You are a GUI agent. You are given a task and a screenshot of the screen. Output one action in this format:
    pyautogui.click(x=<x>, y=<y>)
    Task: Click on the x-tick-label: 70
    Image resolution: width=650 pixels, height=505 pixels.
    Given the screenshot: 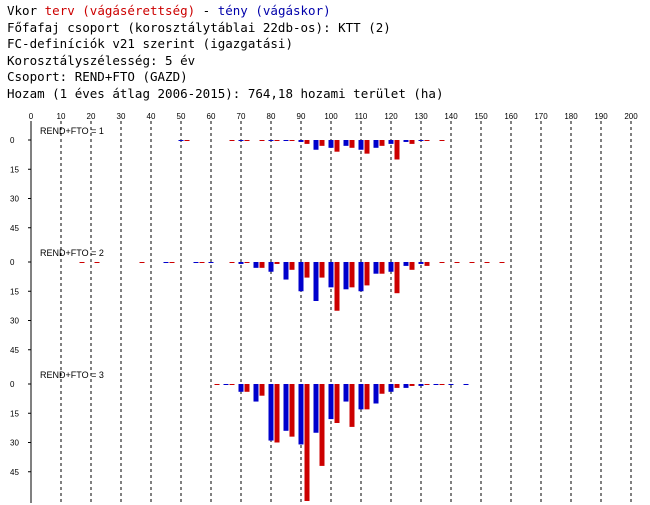 What is the action you would take?
    pyautogui.click(x=241, y=116)
    